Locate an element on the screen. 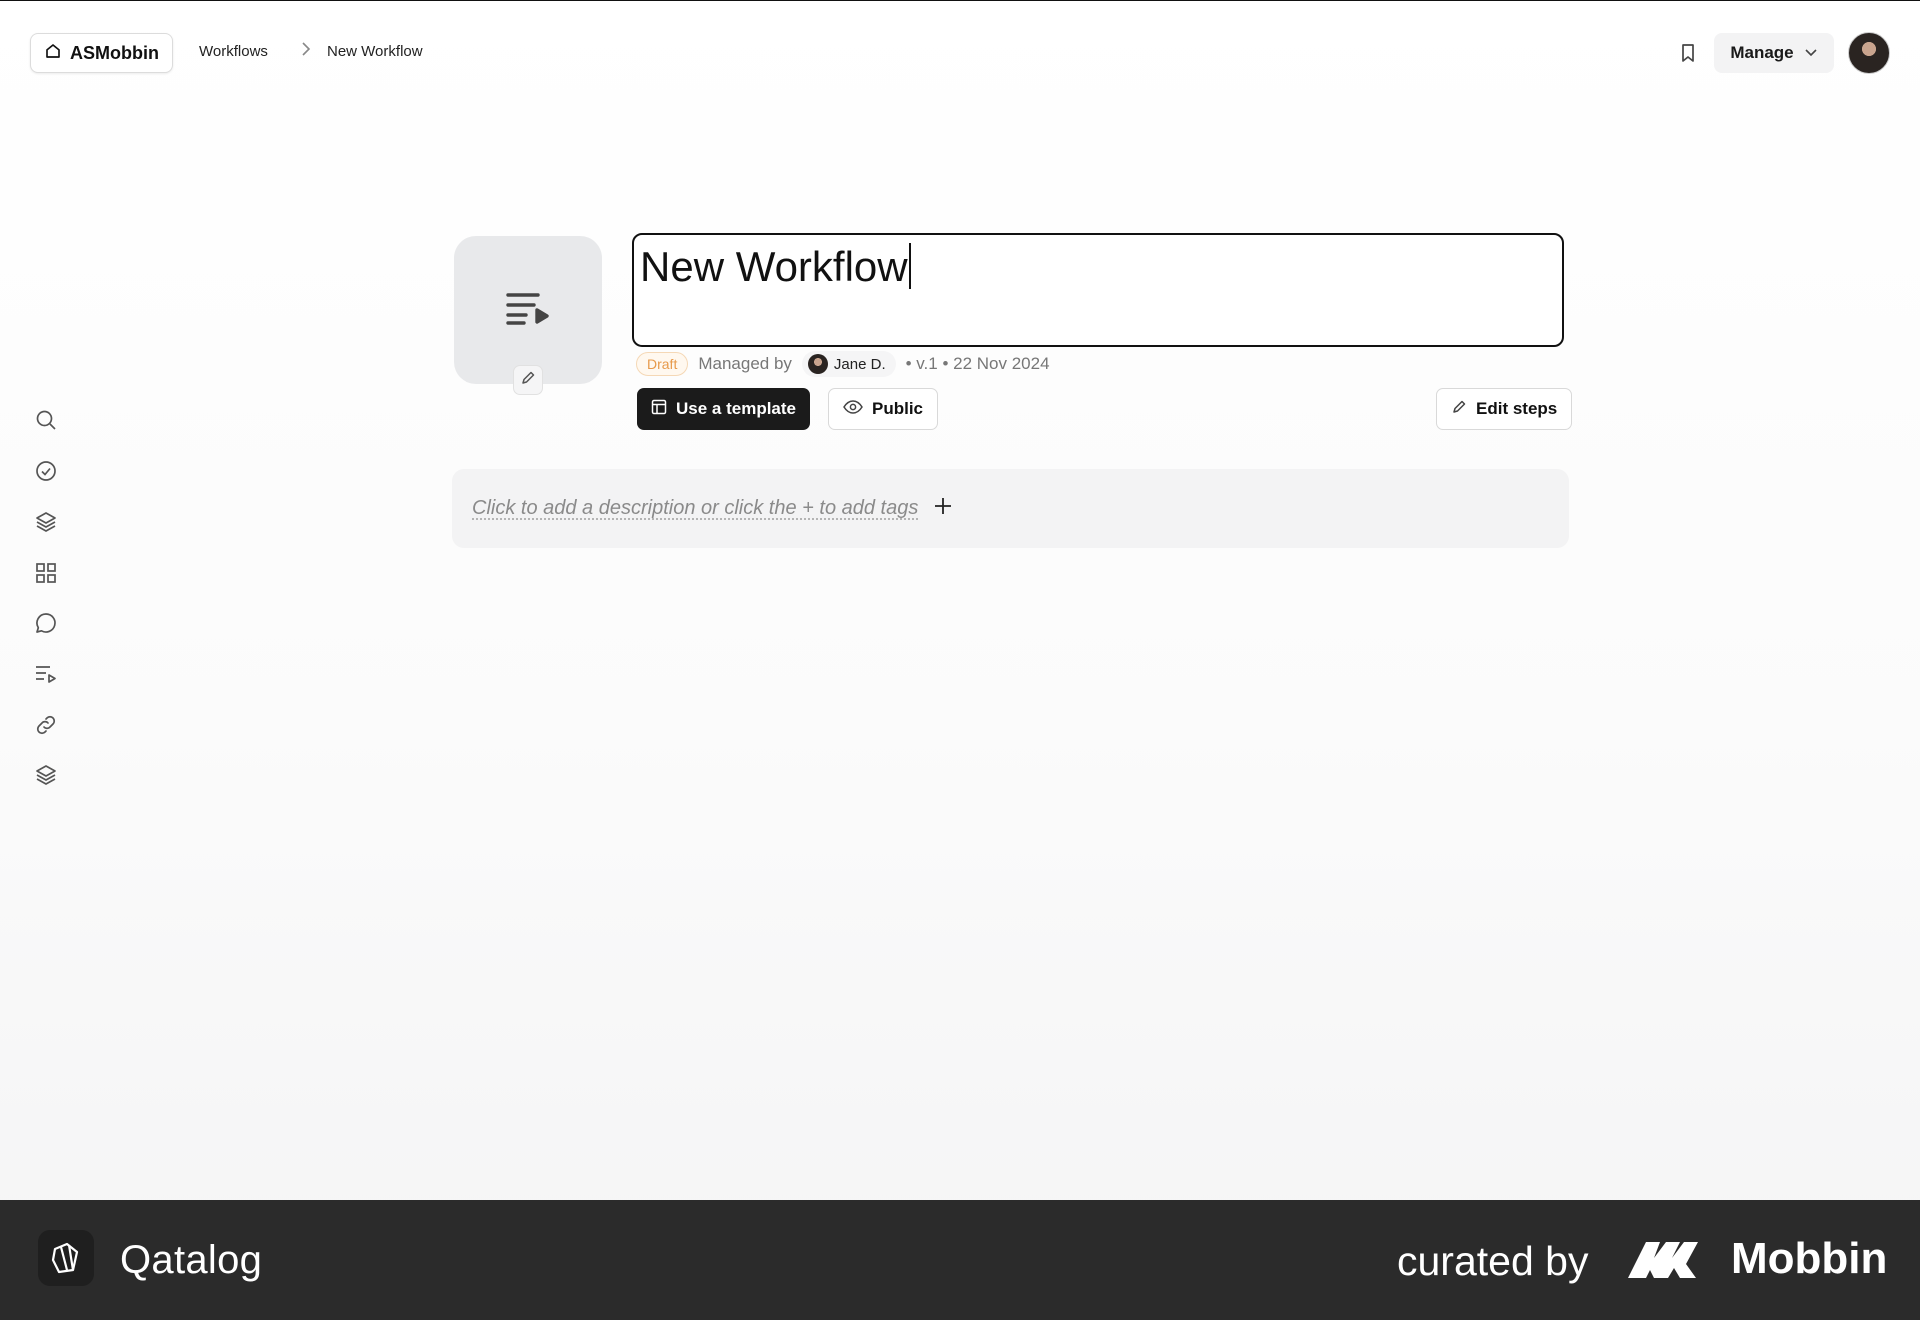 This screenshot has height=1320, width=1920. footer-brand: Qatalog is located at coordinates (191, 1260).